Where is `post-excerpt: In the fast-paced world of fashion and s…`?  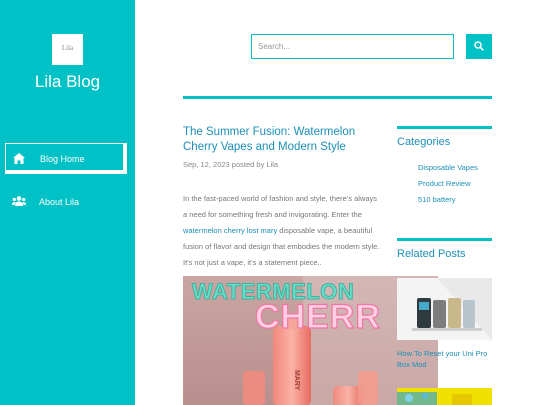
post-excerpt: In the fast-paced world of fashion and s… is located at coordinates (283, 231).